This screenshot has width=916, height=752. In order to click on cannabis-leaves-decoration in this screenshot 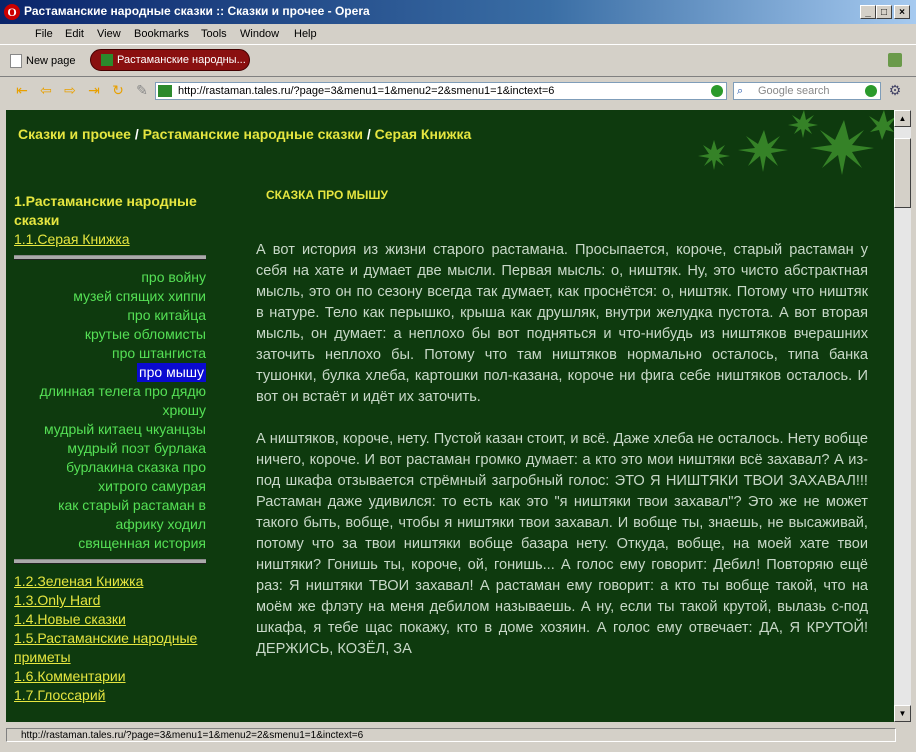, I will do `click(796, 142)`.